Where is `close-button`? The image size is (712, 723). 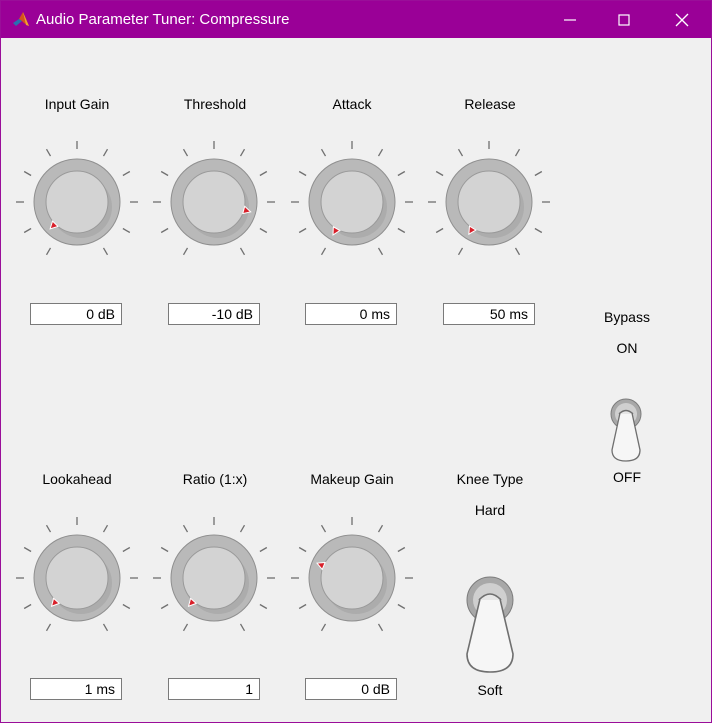
close-button is located at coordinates (682, 19).